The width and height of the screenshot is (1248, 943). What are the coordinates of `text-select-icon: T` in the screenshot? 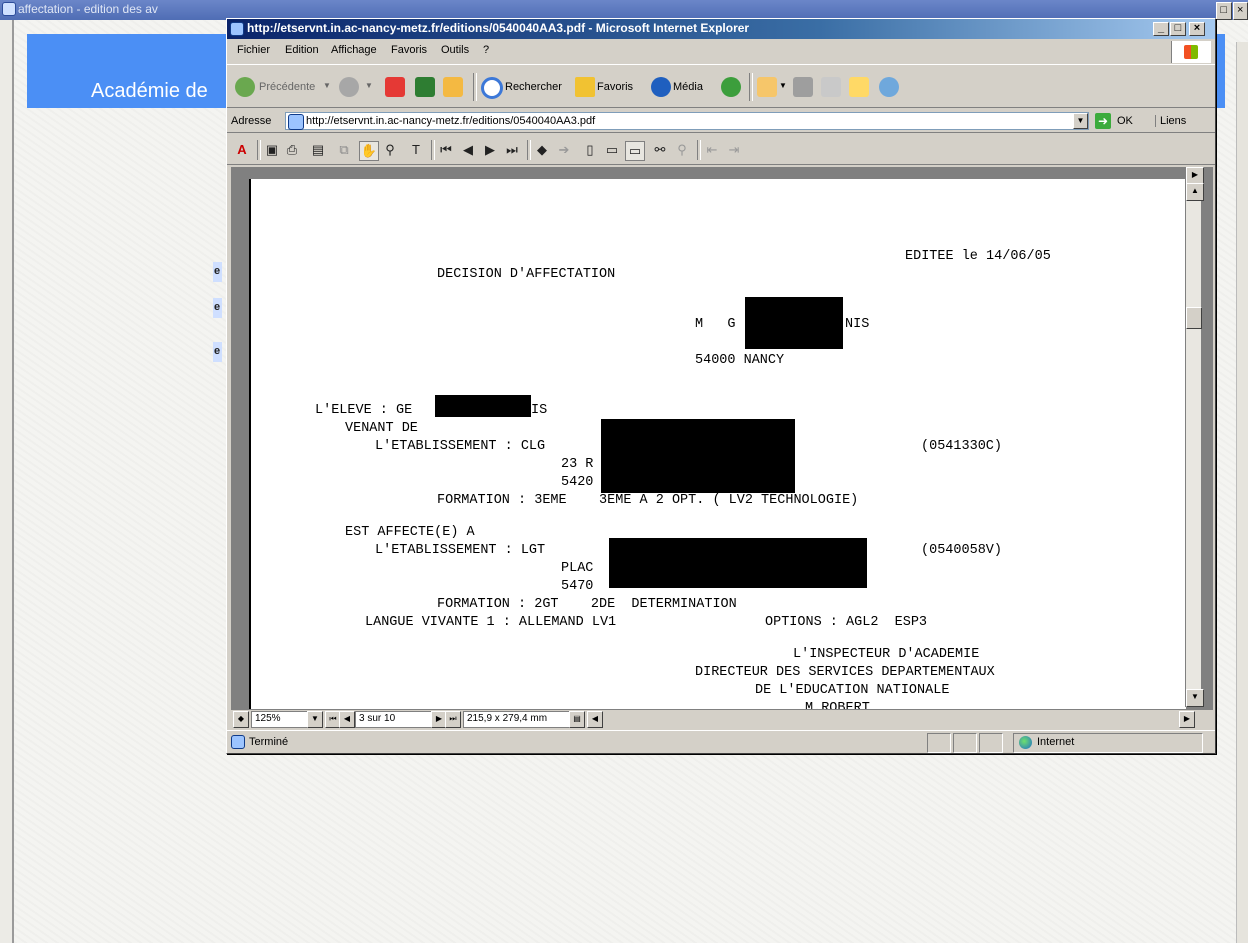 It's located at (416, 150).